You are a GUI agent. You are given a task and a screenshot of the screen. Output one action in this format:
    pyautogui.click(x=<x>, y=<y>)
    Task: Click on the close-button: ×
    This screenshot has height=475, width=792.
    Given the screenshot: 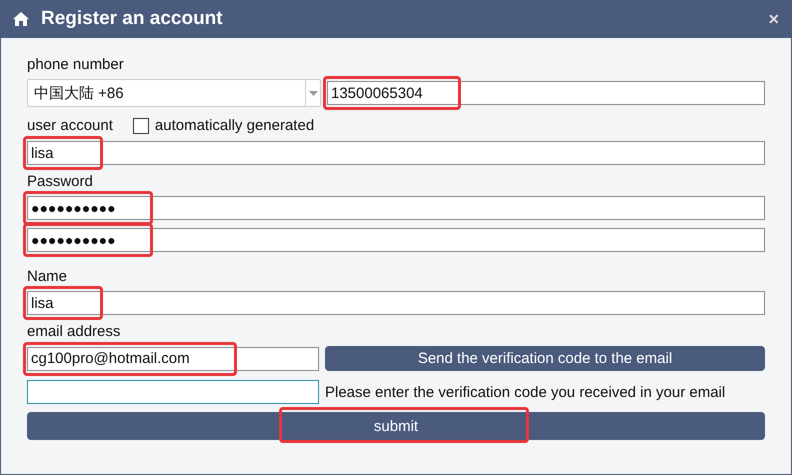 What is the action you would take?
    pyautogui.click(x=773, y=19)
    